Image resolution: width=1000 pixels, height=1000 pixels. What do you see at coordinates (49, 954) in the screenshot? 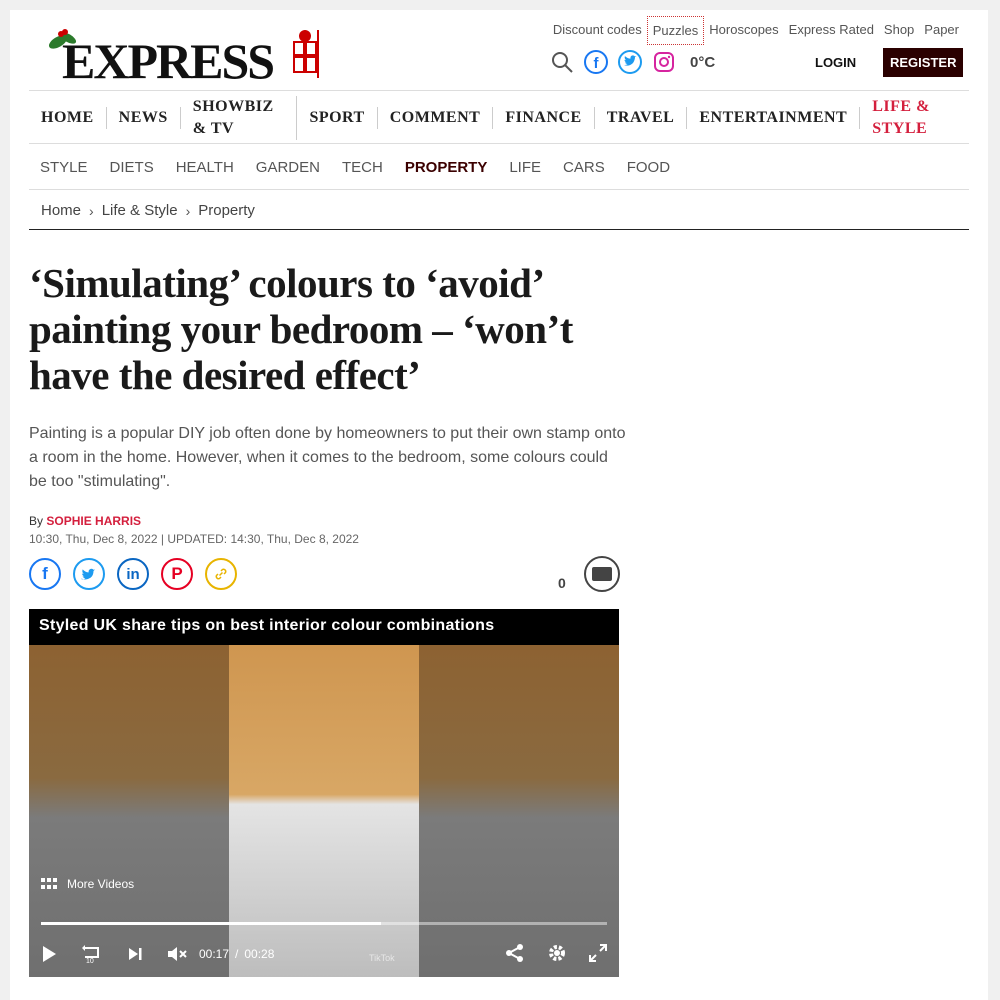
I see `play-icon` at bounding box center [49, 954].